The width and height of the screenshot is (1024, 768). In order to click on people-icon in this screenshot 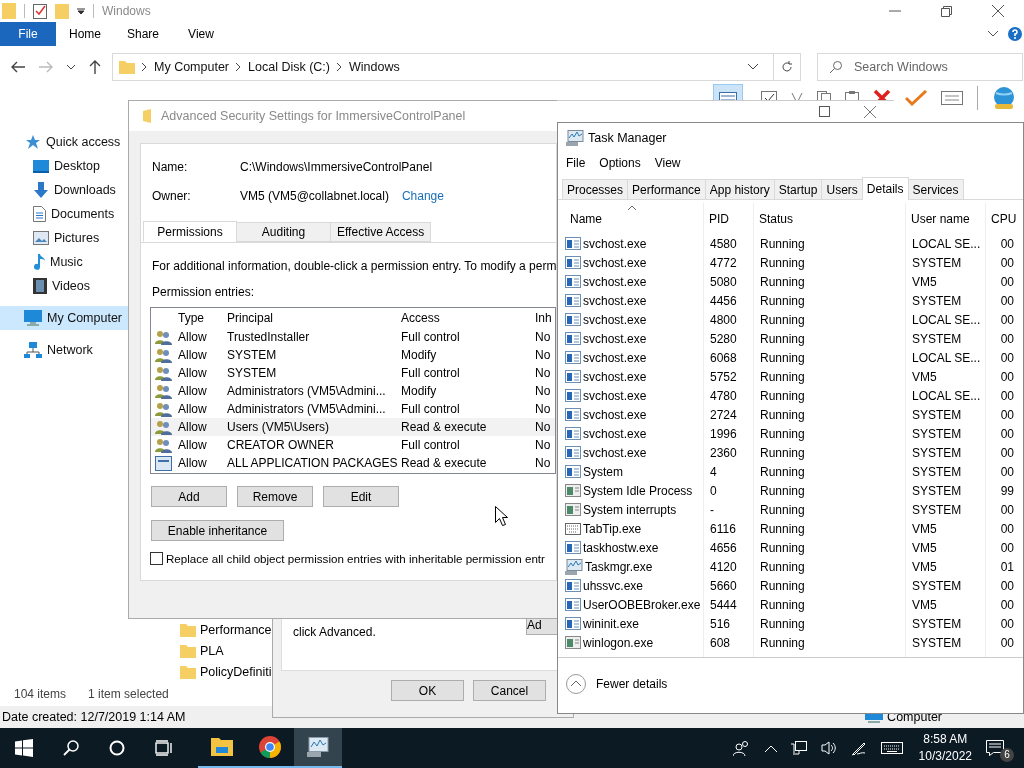, I will do `click(741, 748)`.